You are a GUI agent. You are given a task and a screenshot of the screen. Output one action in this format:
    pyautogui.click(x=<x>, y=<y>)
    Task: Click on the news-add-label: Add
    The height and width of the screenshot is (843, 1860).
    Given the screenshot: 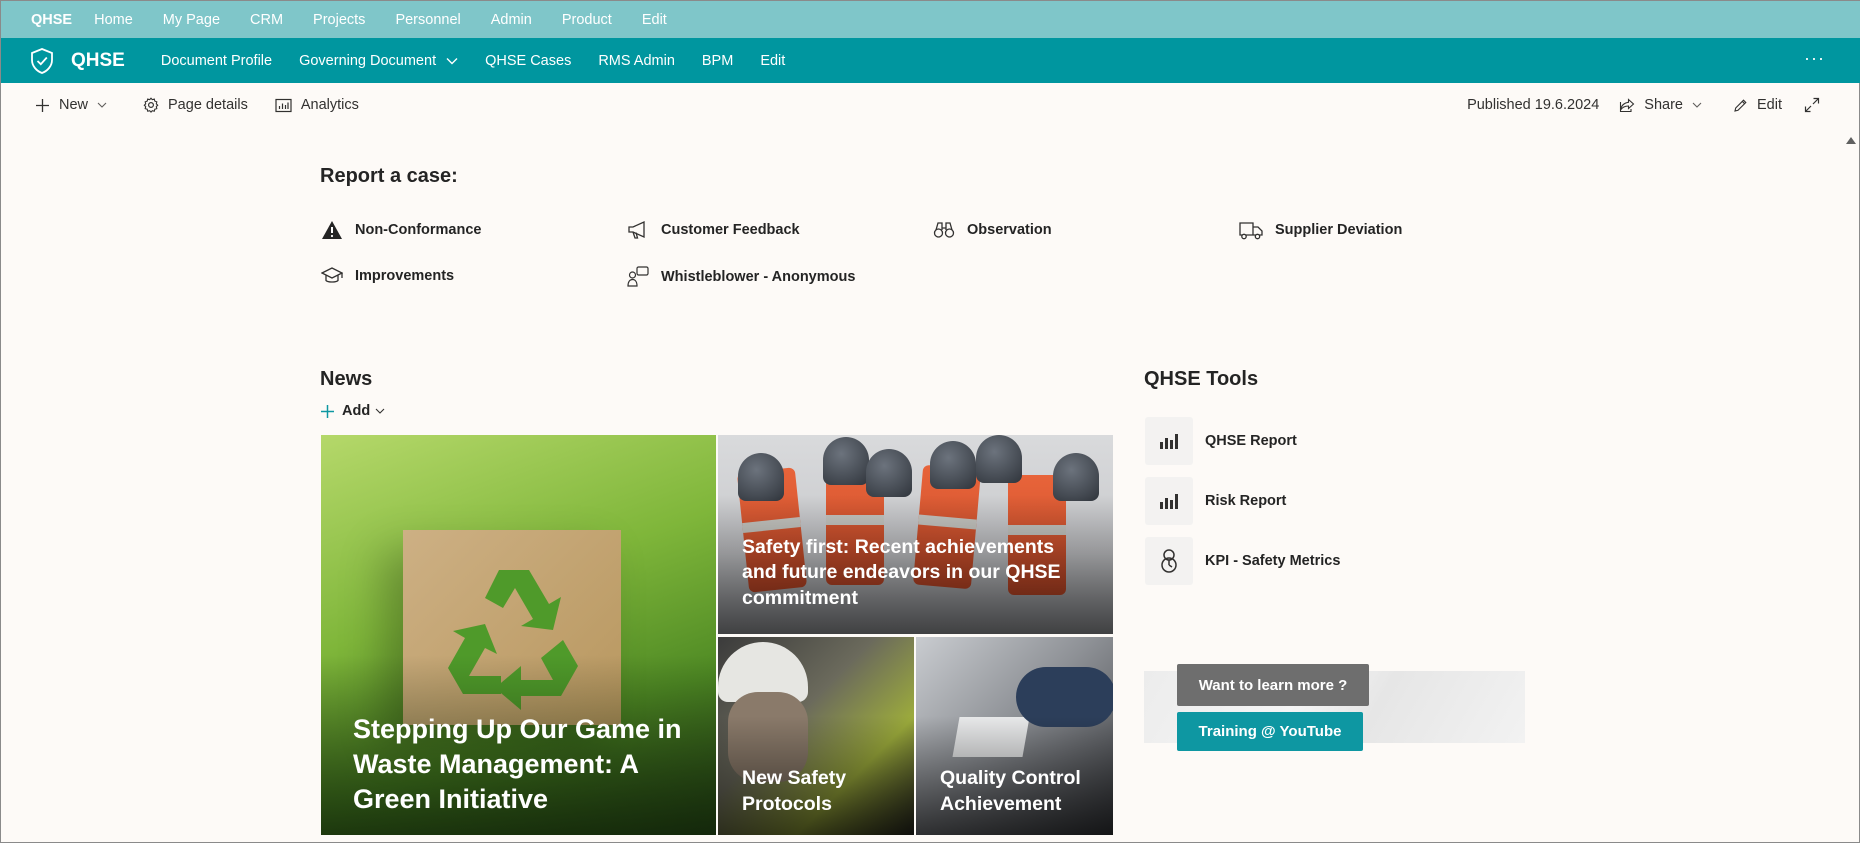 What is the action you would take?
    pyautogui.click(x=356, y=411)
    